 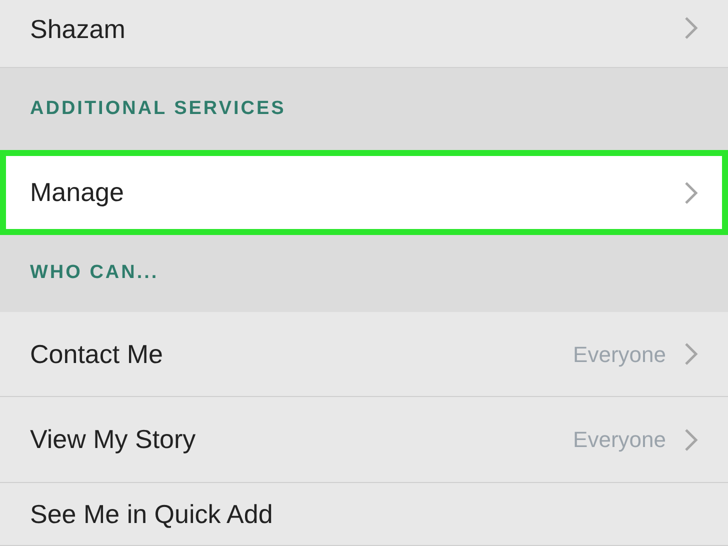 I want to click on row-label: View My Story, so click(x=113, y=439).